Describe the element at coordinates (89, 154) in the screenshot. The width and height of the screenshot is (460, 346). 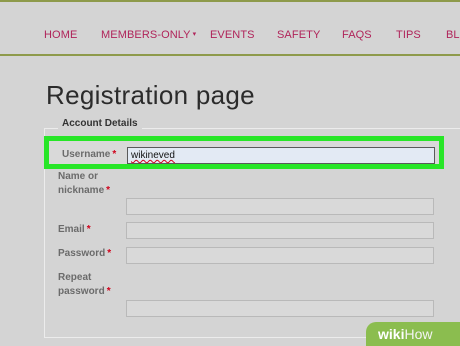
I see `username-label: Username *` at that location.